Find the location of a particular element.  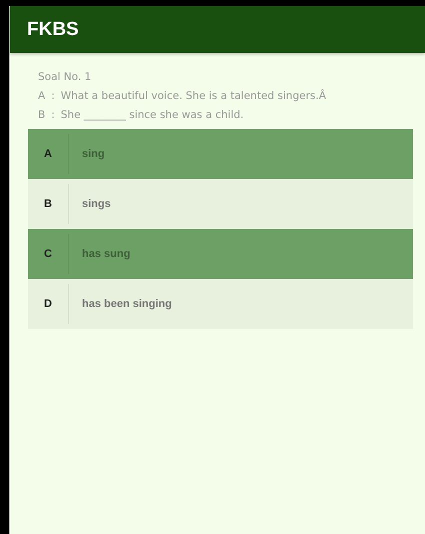

dialogue-text: What a beautiful voice. She is a talented singers.Â is located at coordinates (193, 96).